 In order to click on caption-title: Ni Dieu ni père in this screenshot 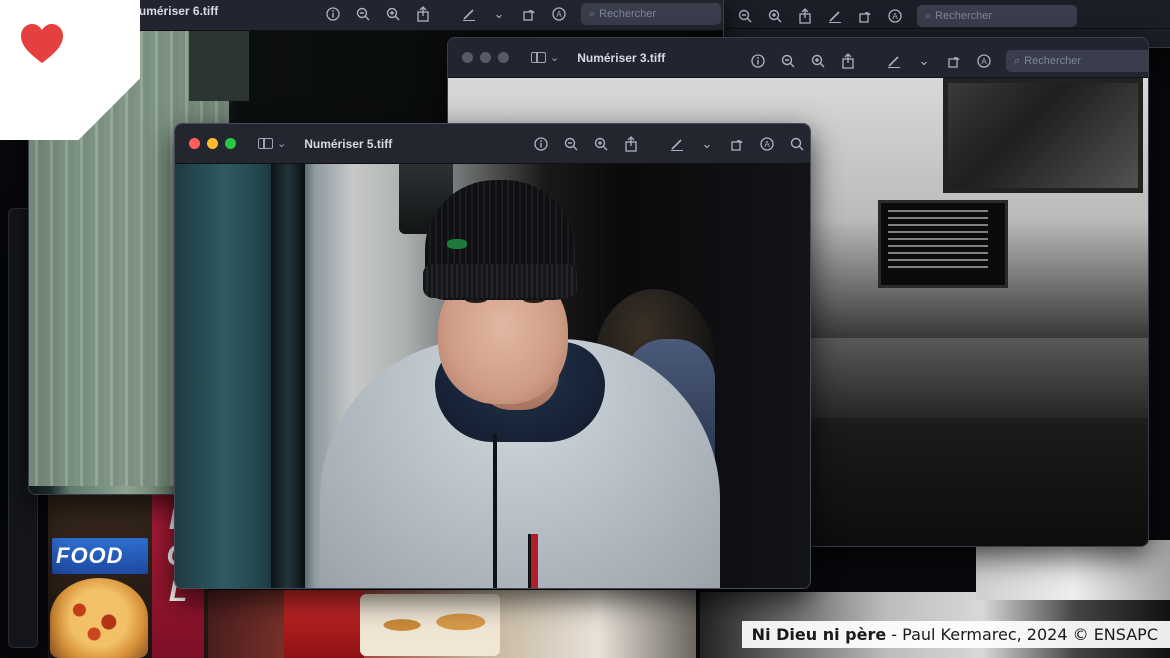, I will do `click(819, 634)`.